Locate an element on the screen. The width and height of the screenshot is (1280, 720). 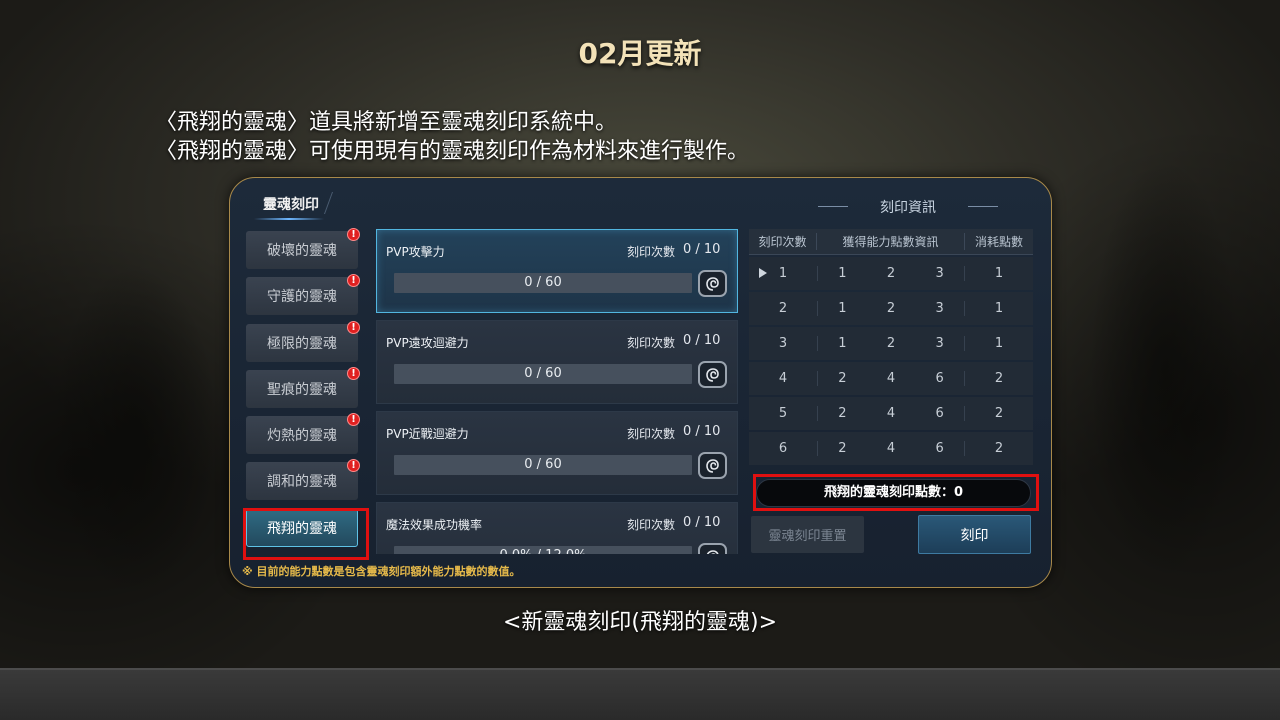
soul-item-label: 灼熱的靈魂 is located at coordinates (302, 436).